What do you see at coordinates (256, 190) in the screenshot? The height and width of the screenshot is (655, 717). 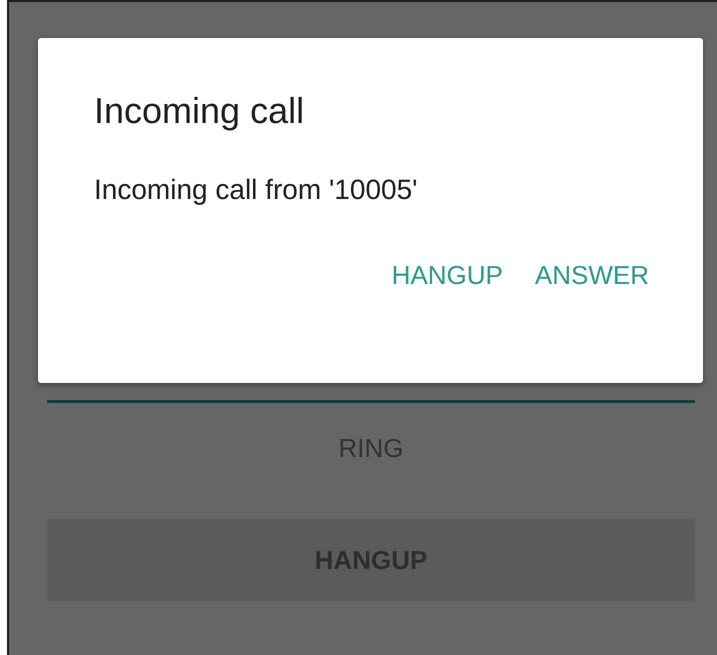 I see `dialog-message: Incoming call from '10005'` at bounding box center [256, 190].